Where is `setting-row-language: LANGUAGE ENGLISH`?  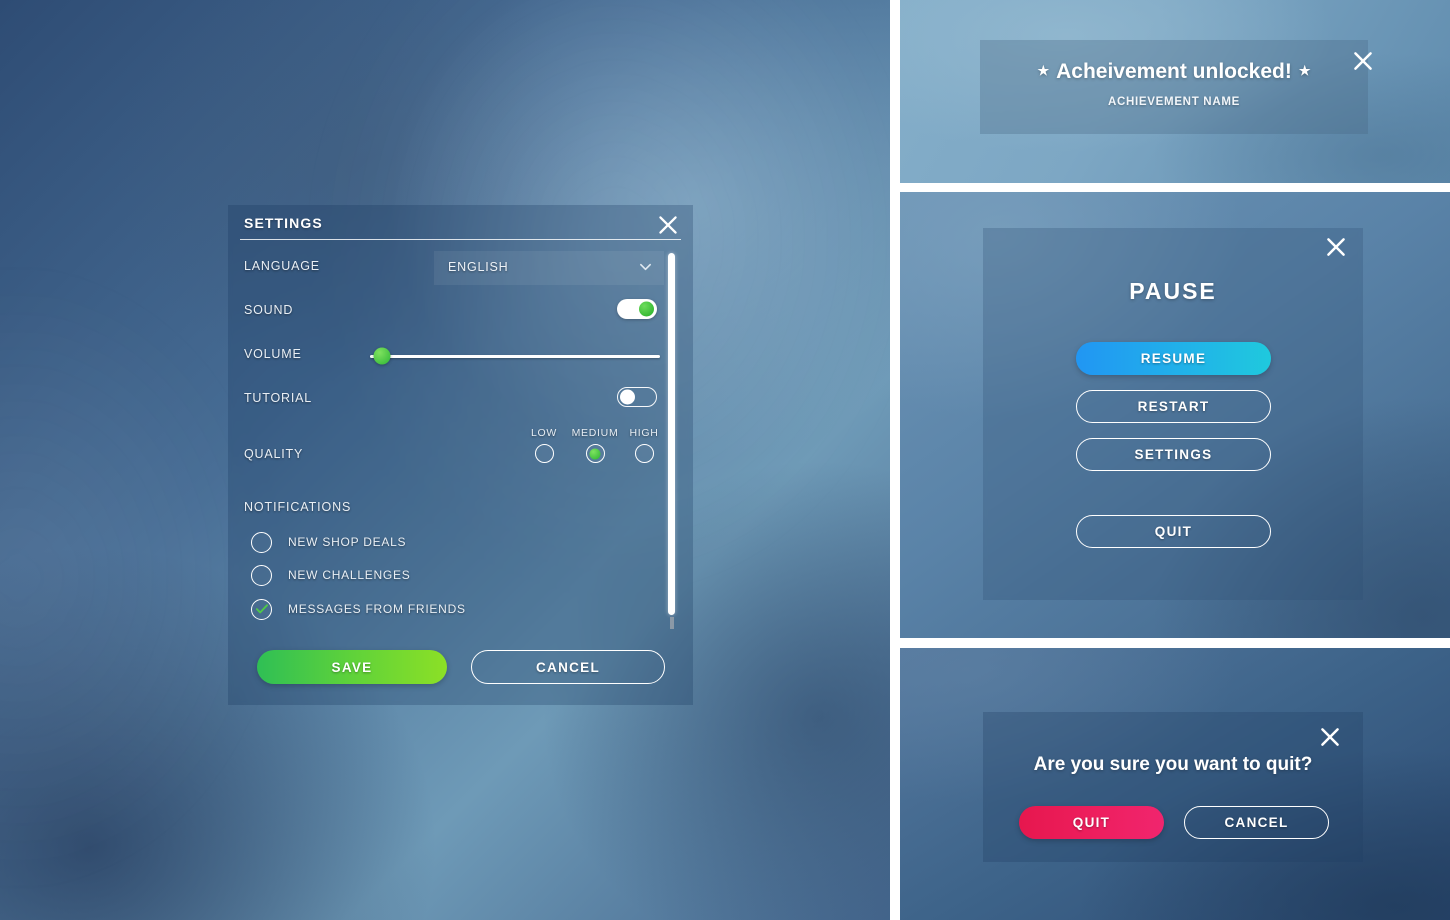
setting-row-language: LANGUAGE ENGLISH is located at coordinates (454, 268).